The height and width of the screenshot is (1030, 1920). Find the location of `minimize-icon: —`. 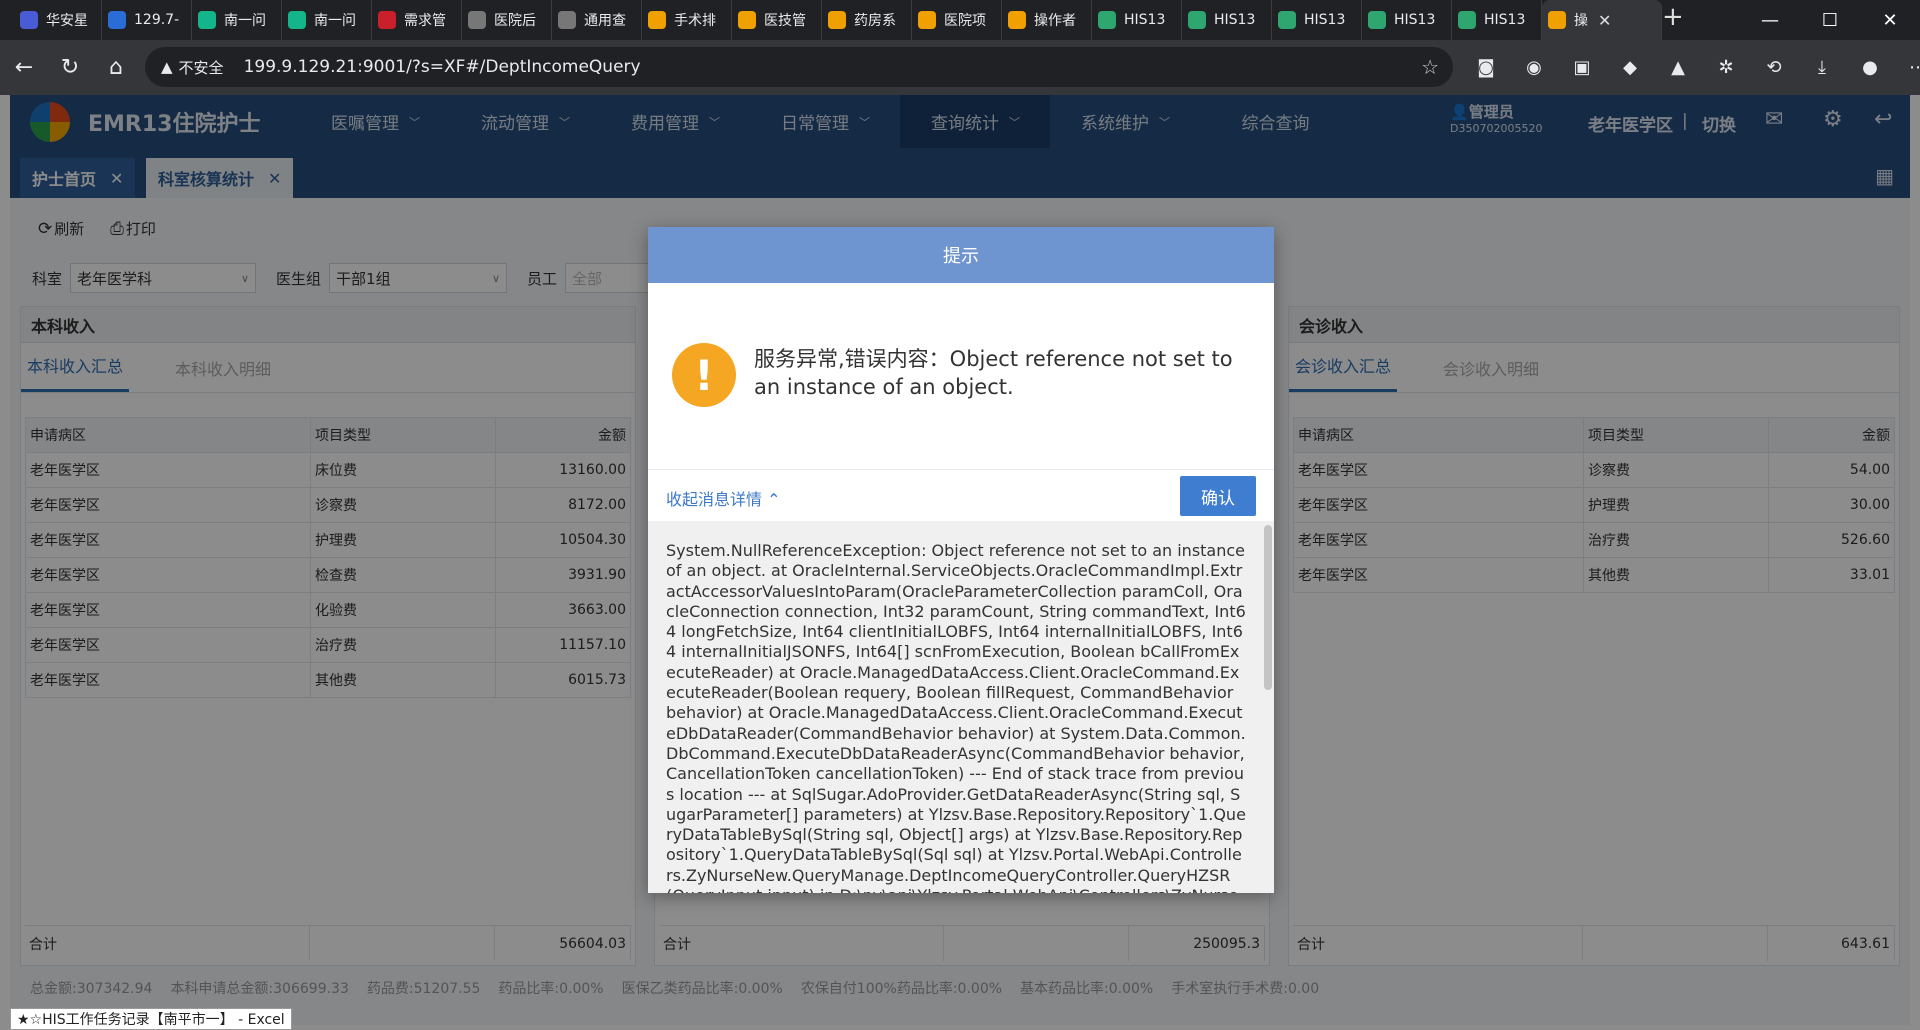

minimize-icon: — is located at coordinates (1770, 20).